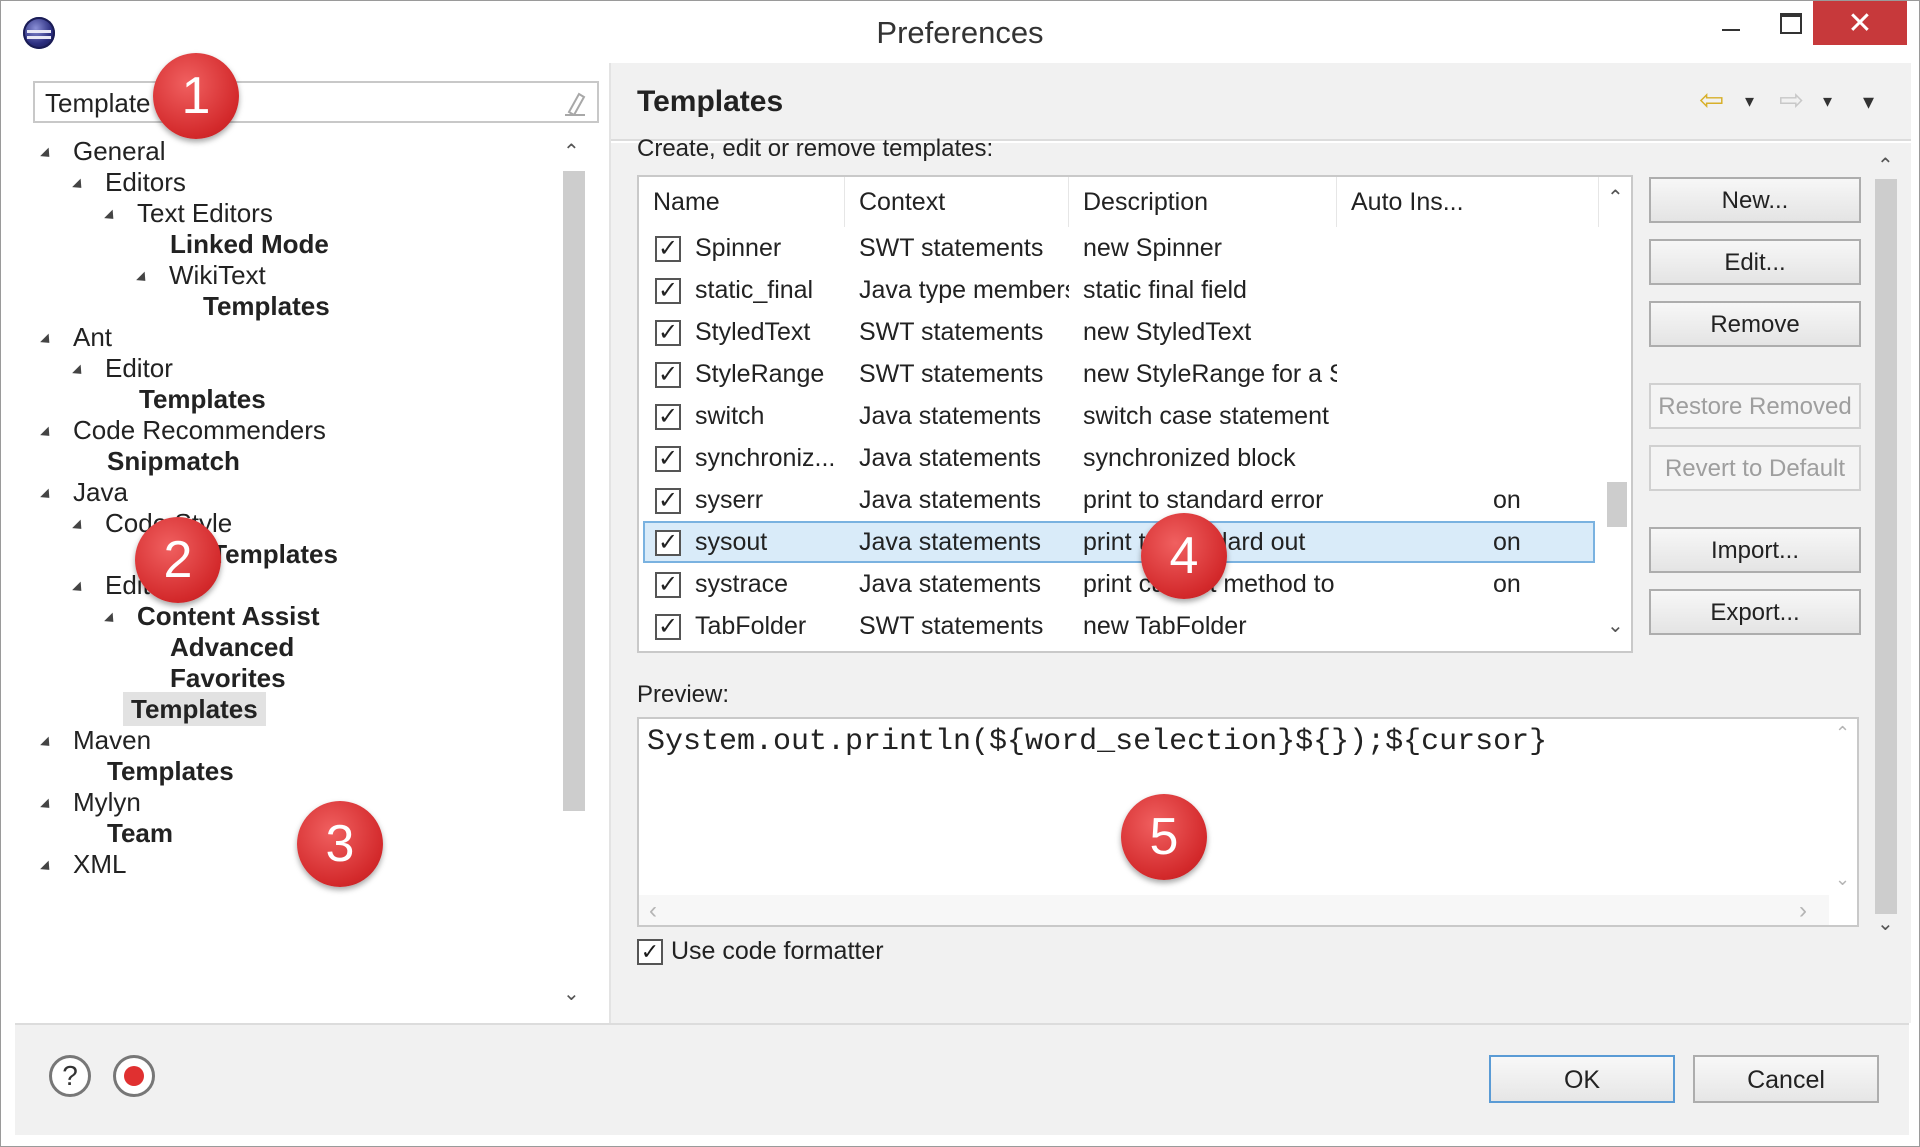  What do you see at coordinates (293, 103) in the screenshot?
I see `filter-input` at bounding box center [293, 103].